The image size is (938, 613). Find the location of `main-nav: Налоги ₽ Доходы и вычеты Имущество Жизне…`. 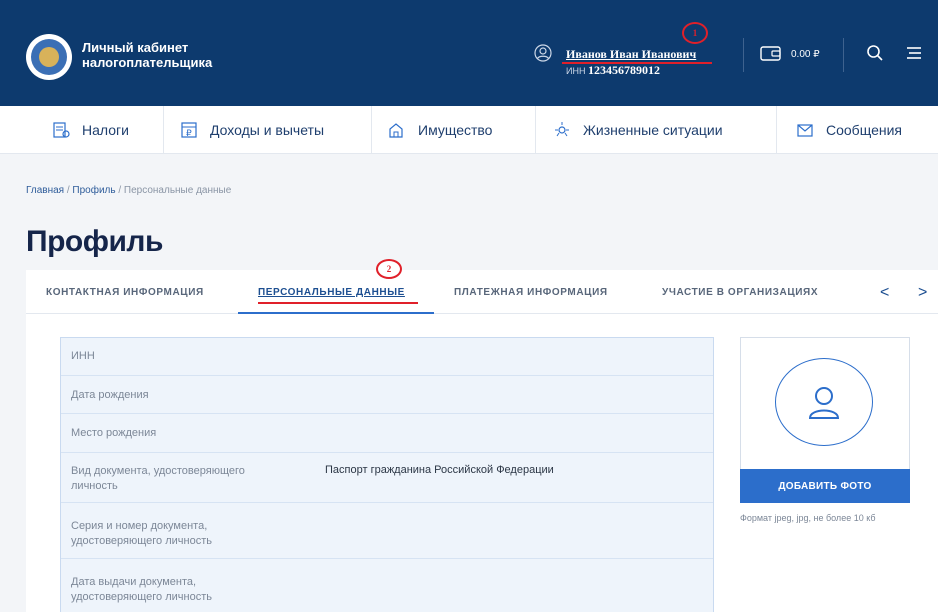

main-nav: Налоги ₽ Доходы и вычеты Имущество Жизне… is located at coordinates (469, 130).